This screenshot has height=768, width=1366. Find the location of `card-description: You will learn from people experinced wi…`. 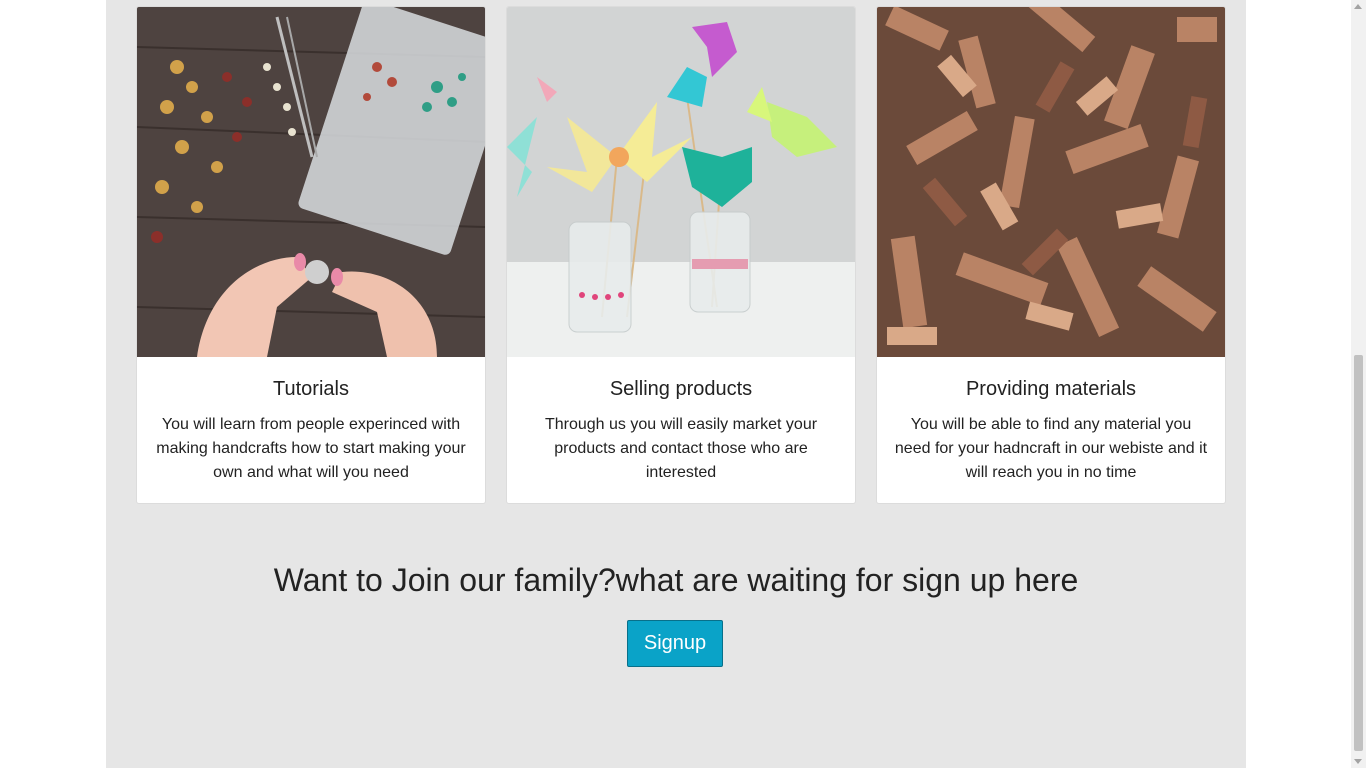

card-description: You will learn from people experinced wi… is located at coordinates (311, 448).